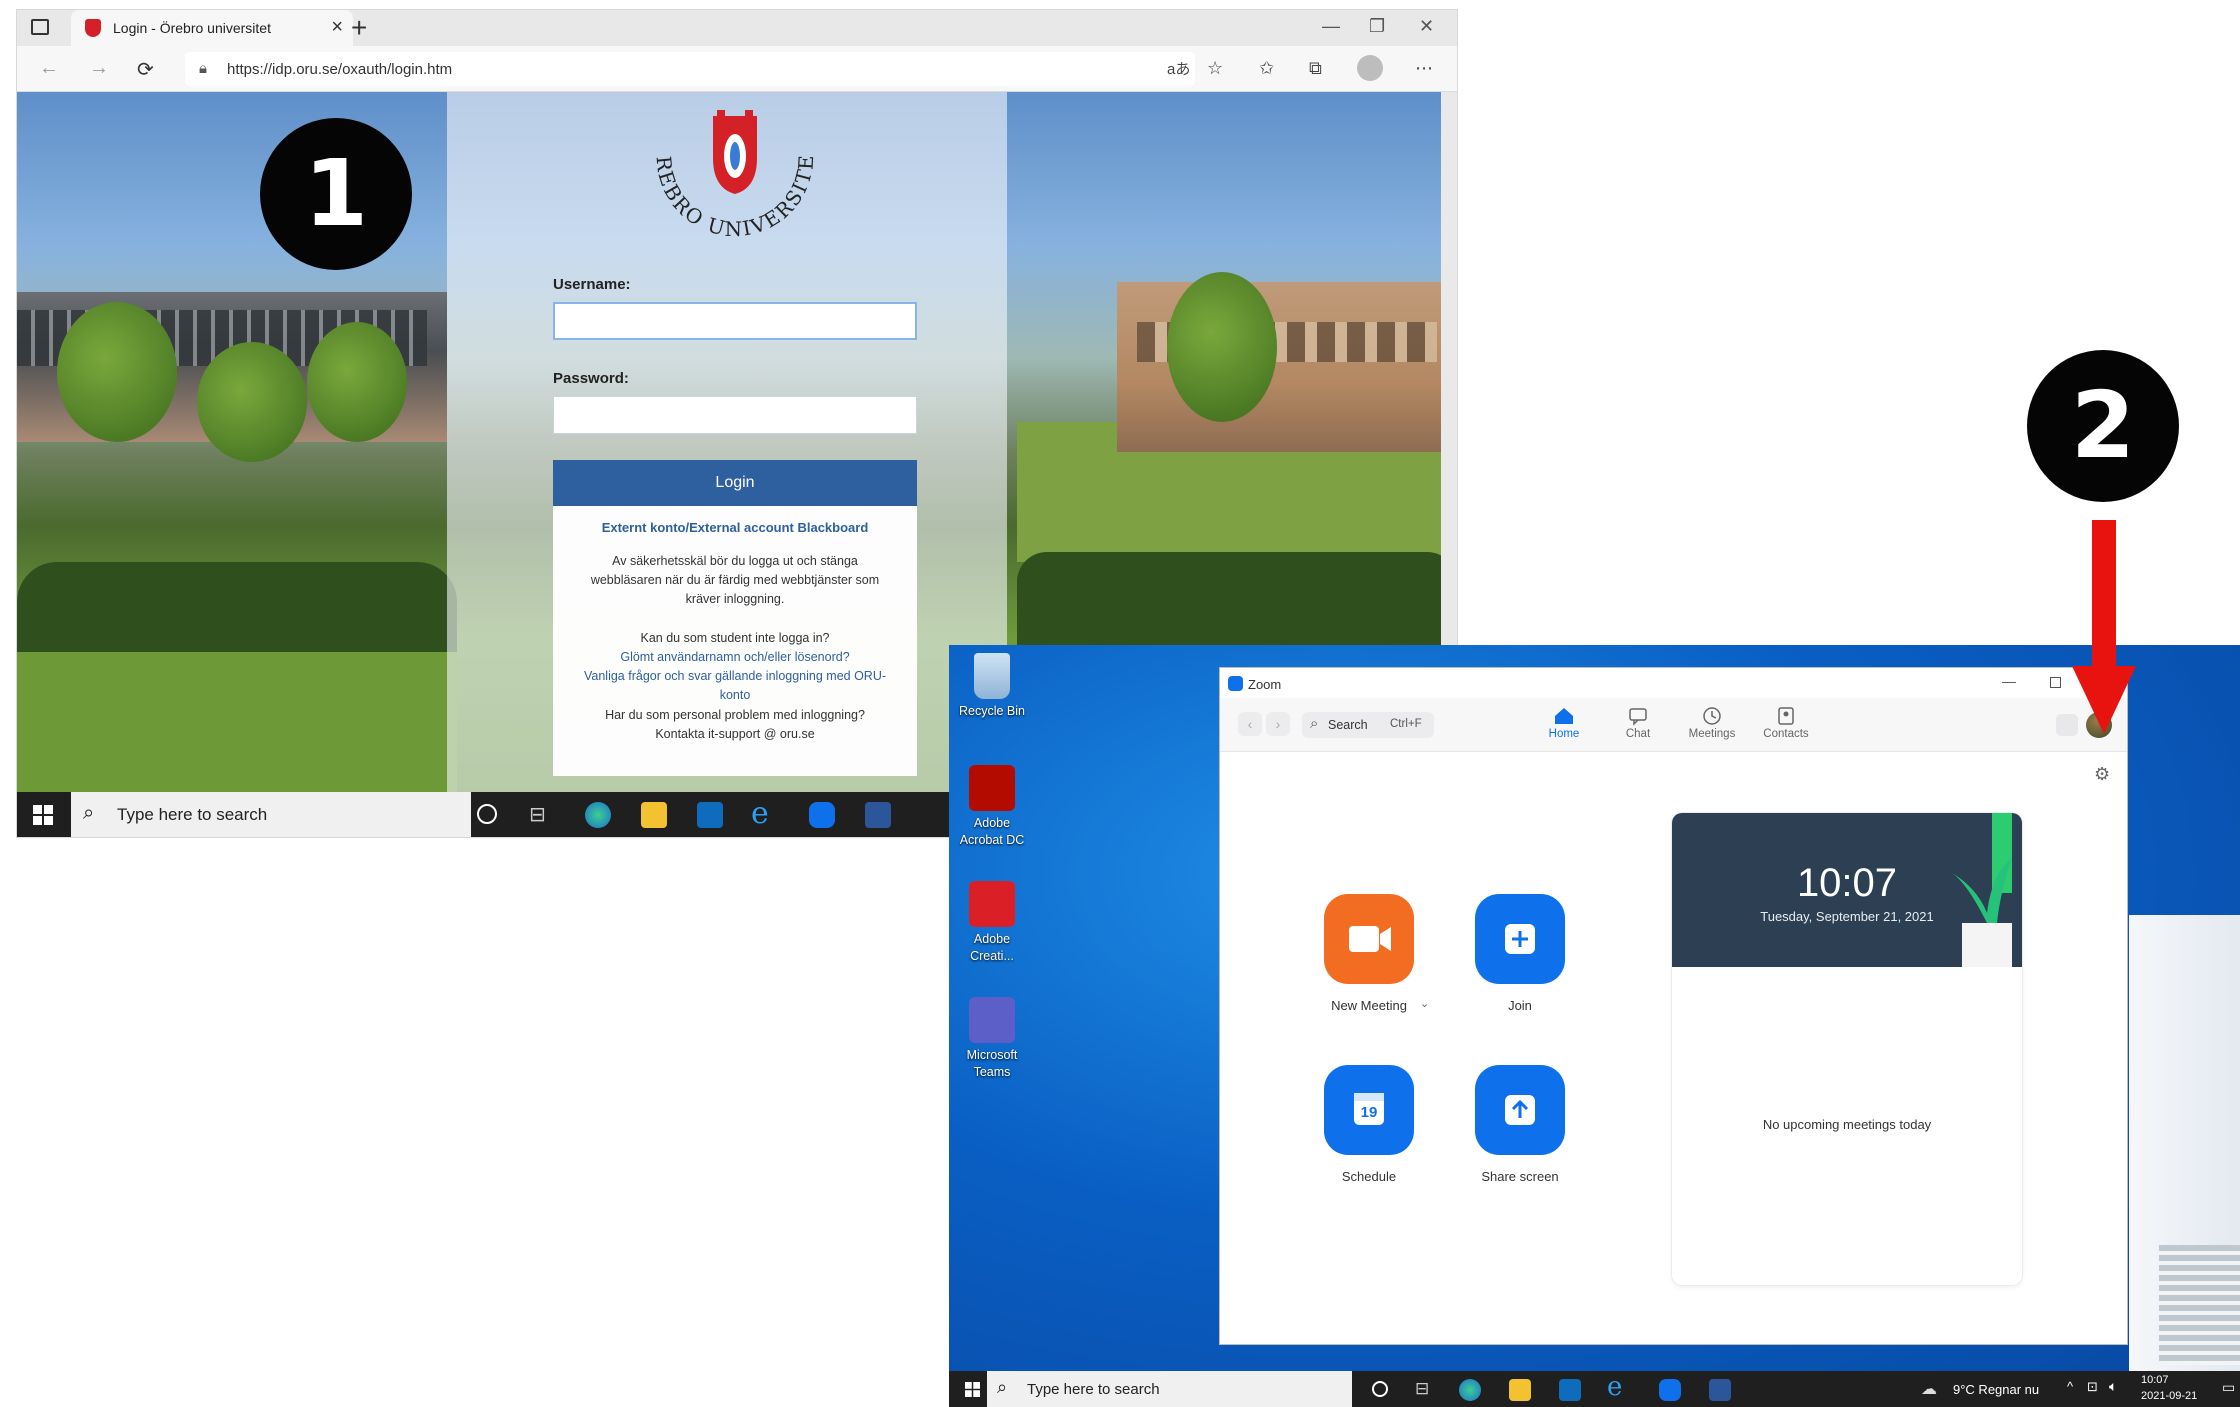 This screenshot has height=1407, width=2240. I want to click on orebro-university-logo: ÖREBRO UNIVERSITET, so click(725, 174).